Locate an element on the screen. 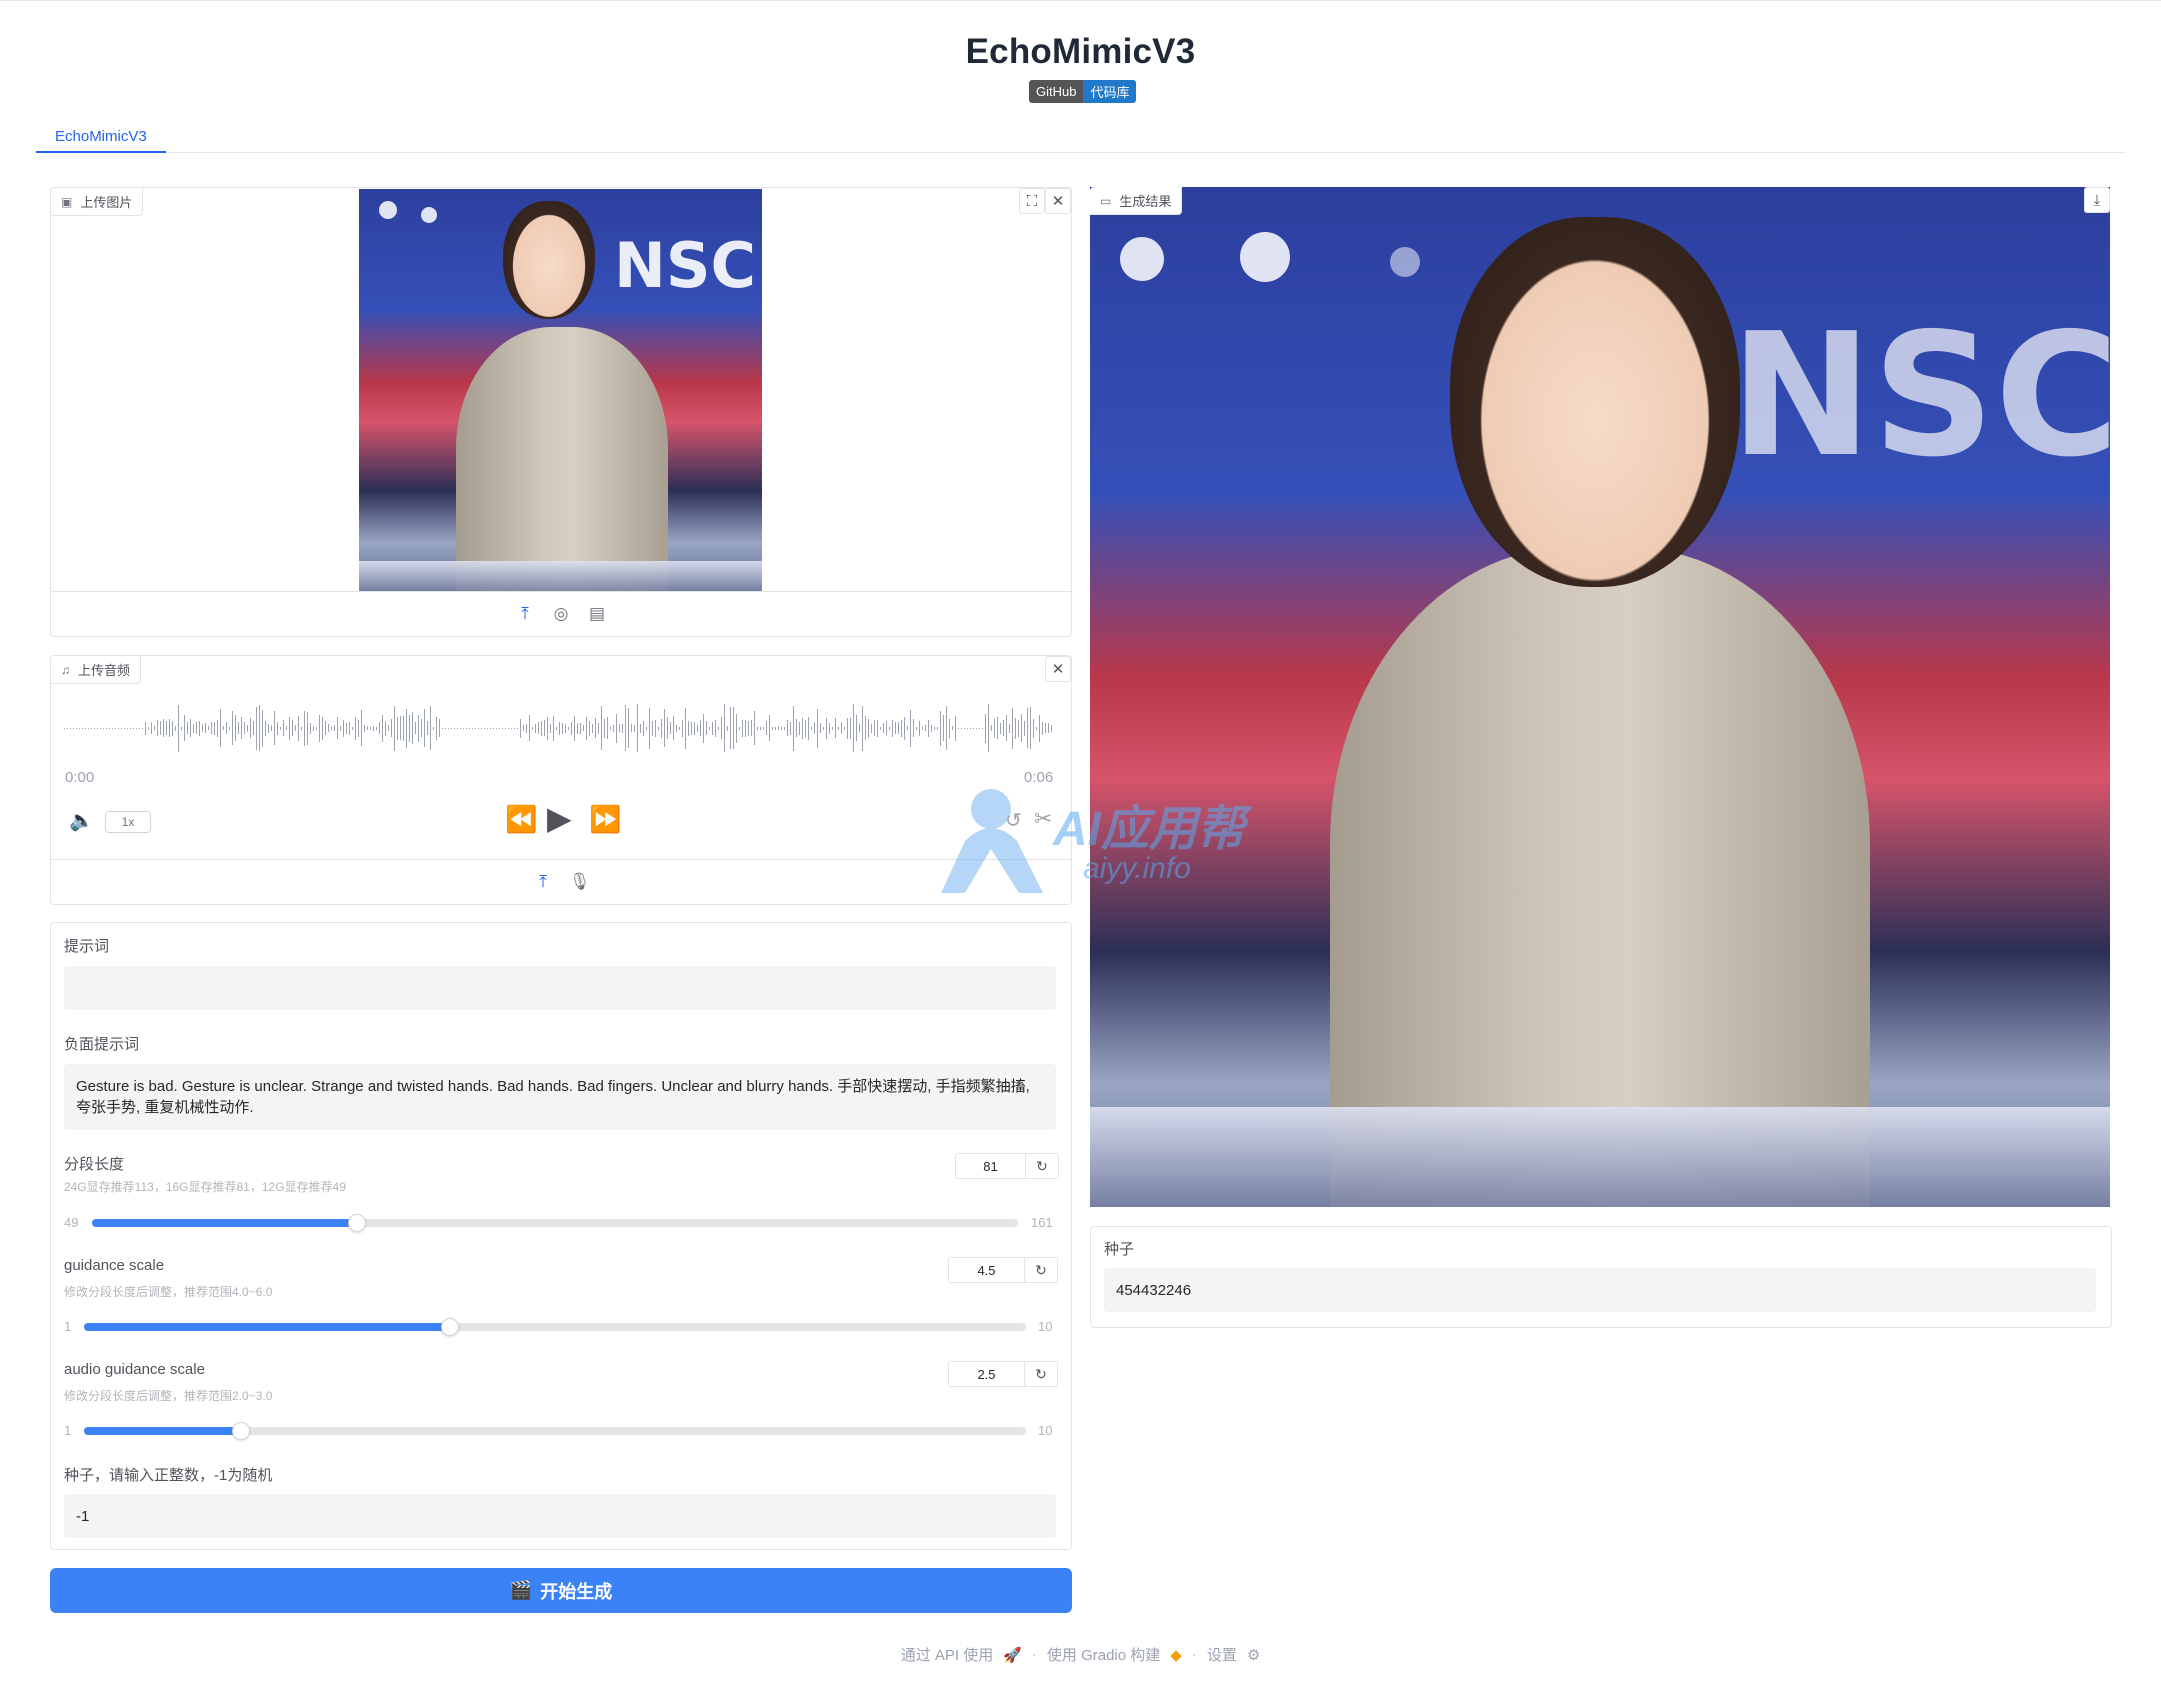 Image resolution: width=2161 pixels, height=1684 pixels. generate-button: 🎬 开始生成 is located at coordinates (561, 1590).